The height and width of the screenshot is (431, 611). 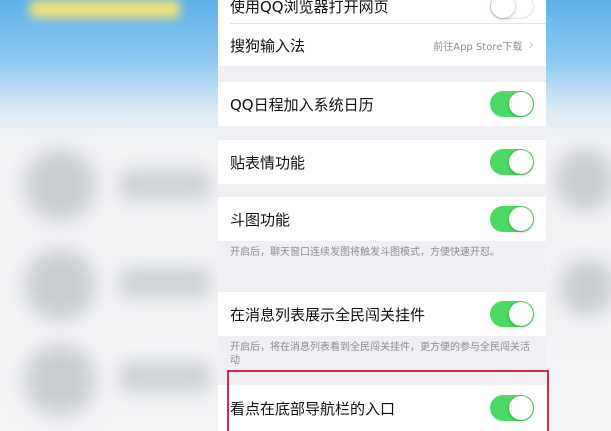 I want to click on setting-qq-browser: 使用QQ浏览器打开网页, so click(x=382, y=12).